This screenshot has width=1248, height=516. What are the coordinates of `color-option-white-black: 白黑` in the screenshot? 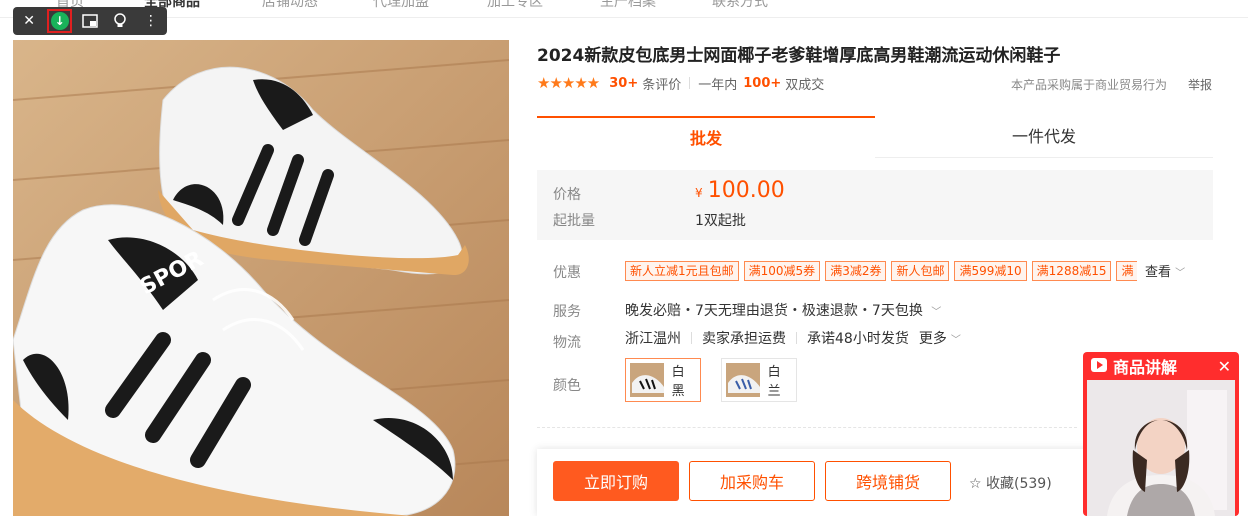 It's located at (663, 380).